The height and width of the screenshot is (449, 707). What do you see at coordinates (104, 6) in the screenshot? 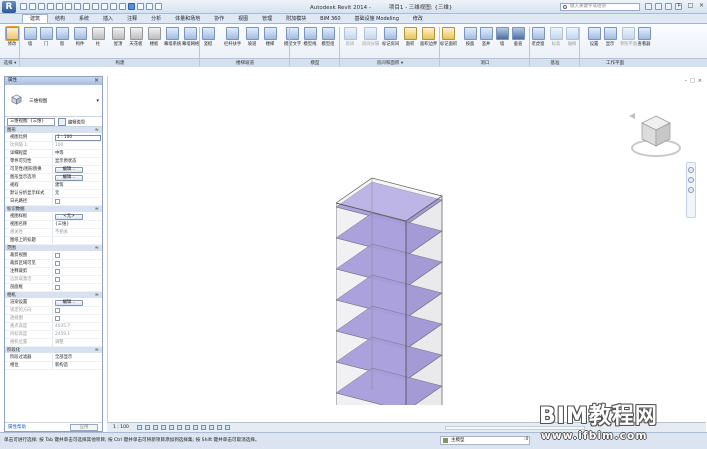
I see `text-icon` at bounding box center [104, 6].